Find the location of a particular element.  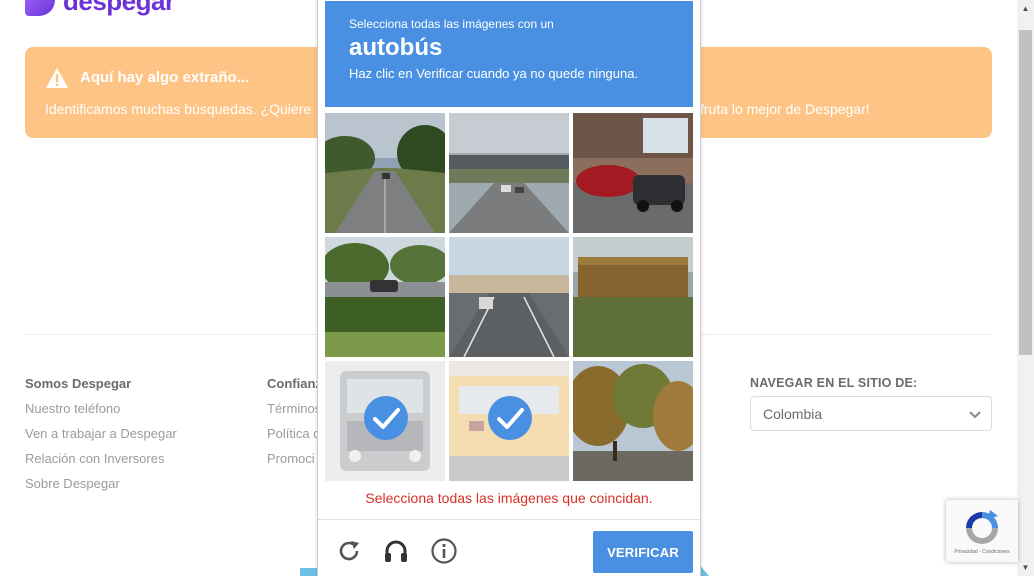

parking-photo-icon is located at coordinates (385, 297).